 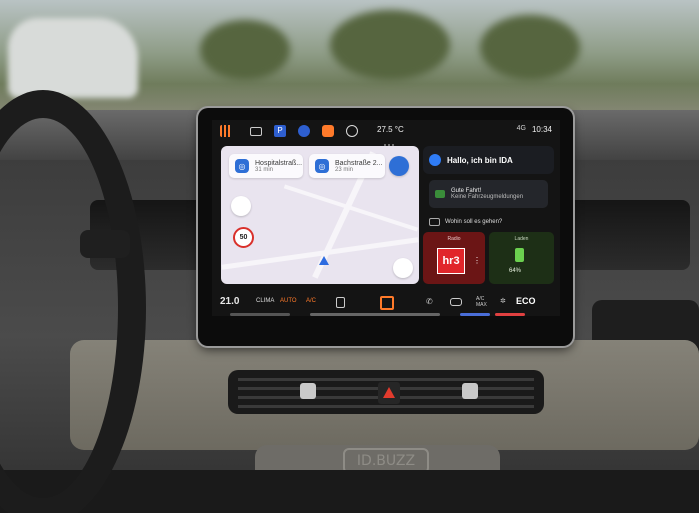 I want to click on ida-header: Hallo, ich bin IDA, so click(x=488, y=160).